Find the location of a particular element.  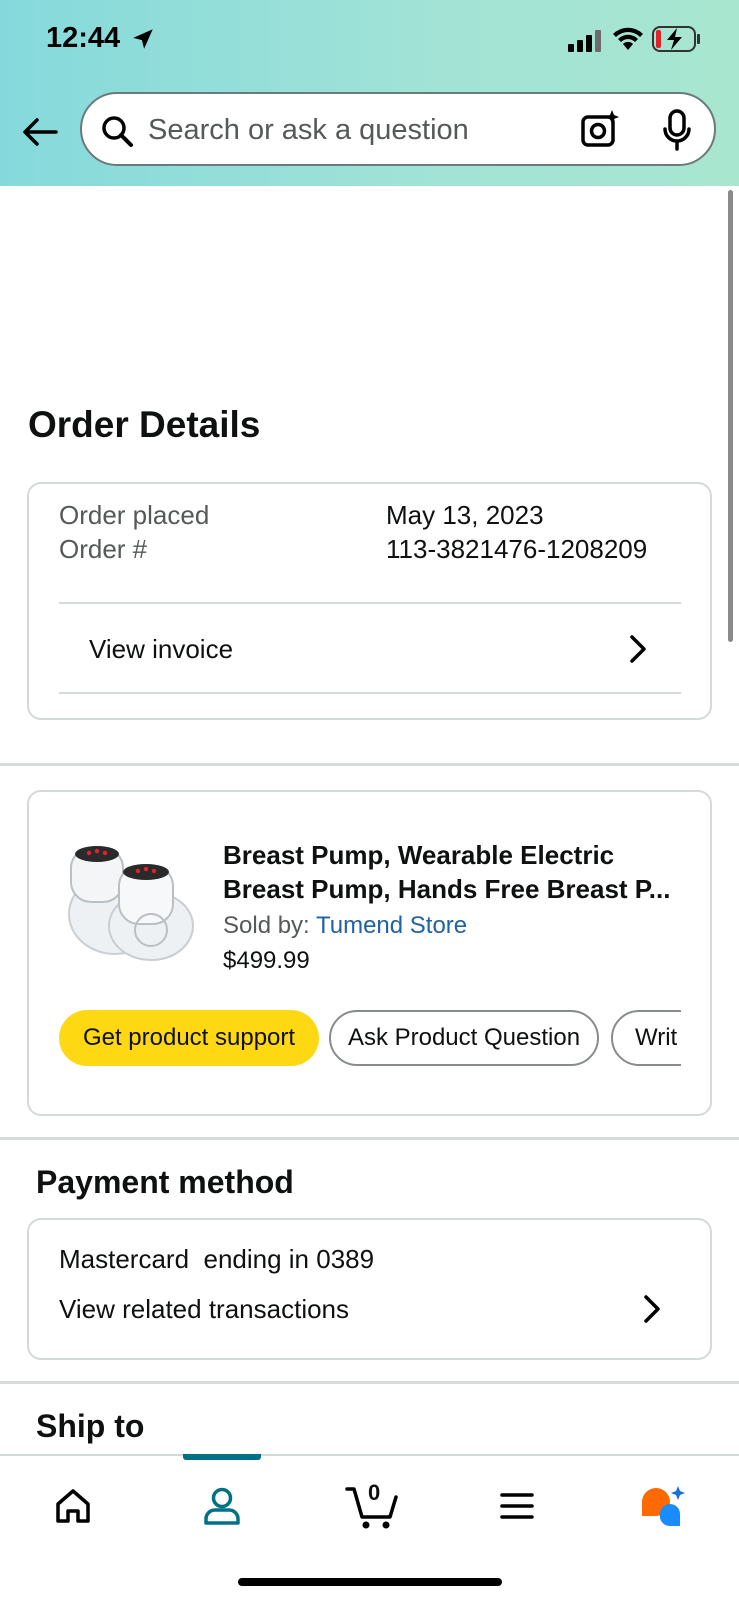

camera-search-icon is located at coordinates (600, 129).